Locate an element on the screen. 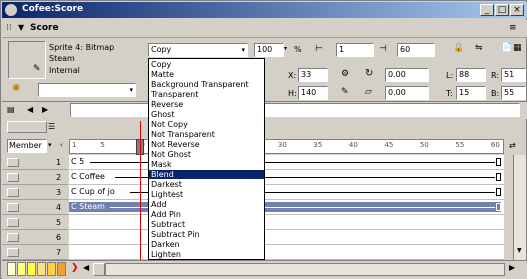 The image size is (527, 279). channel-row: C Steam is located at coordinates (286, 207).